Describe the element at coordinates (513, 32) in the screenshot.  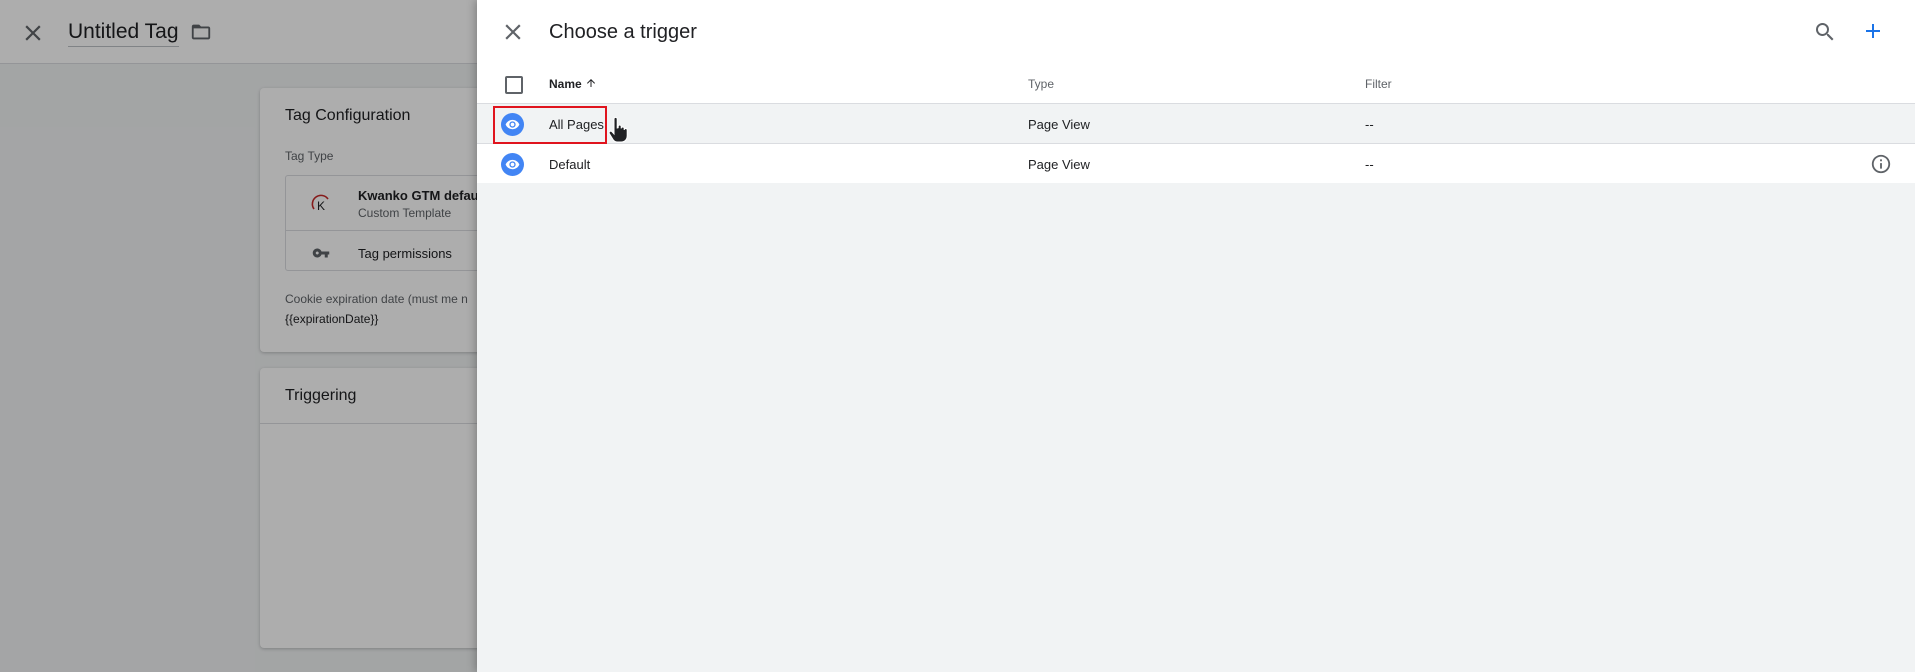
I see `close-icon` at that location.